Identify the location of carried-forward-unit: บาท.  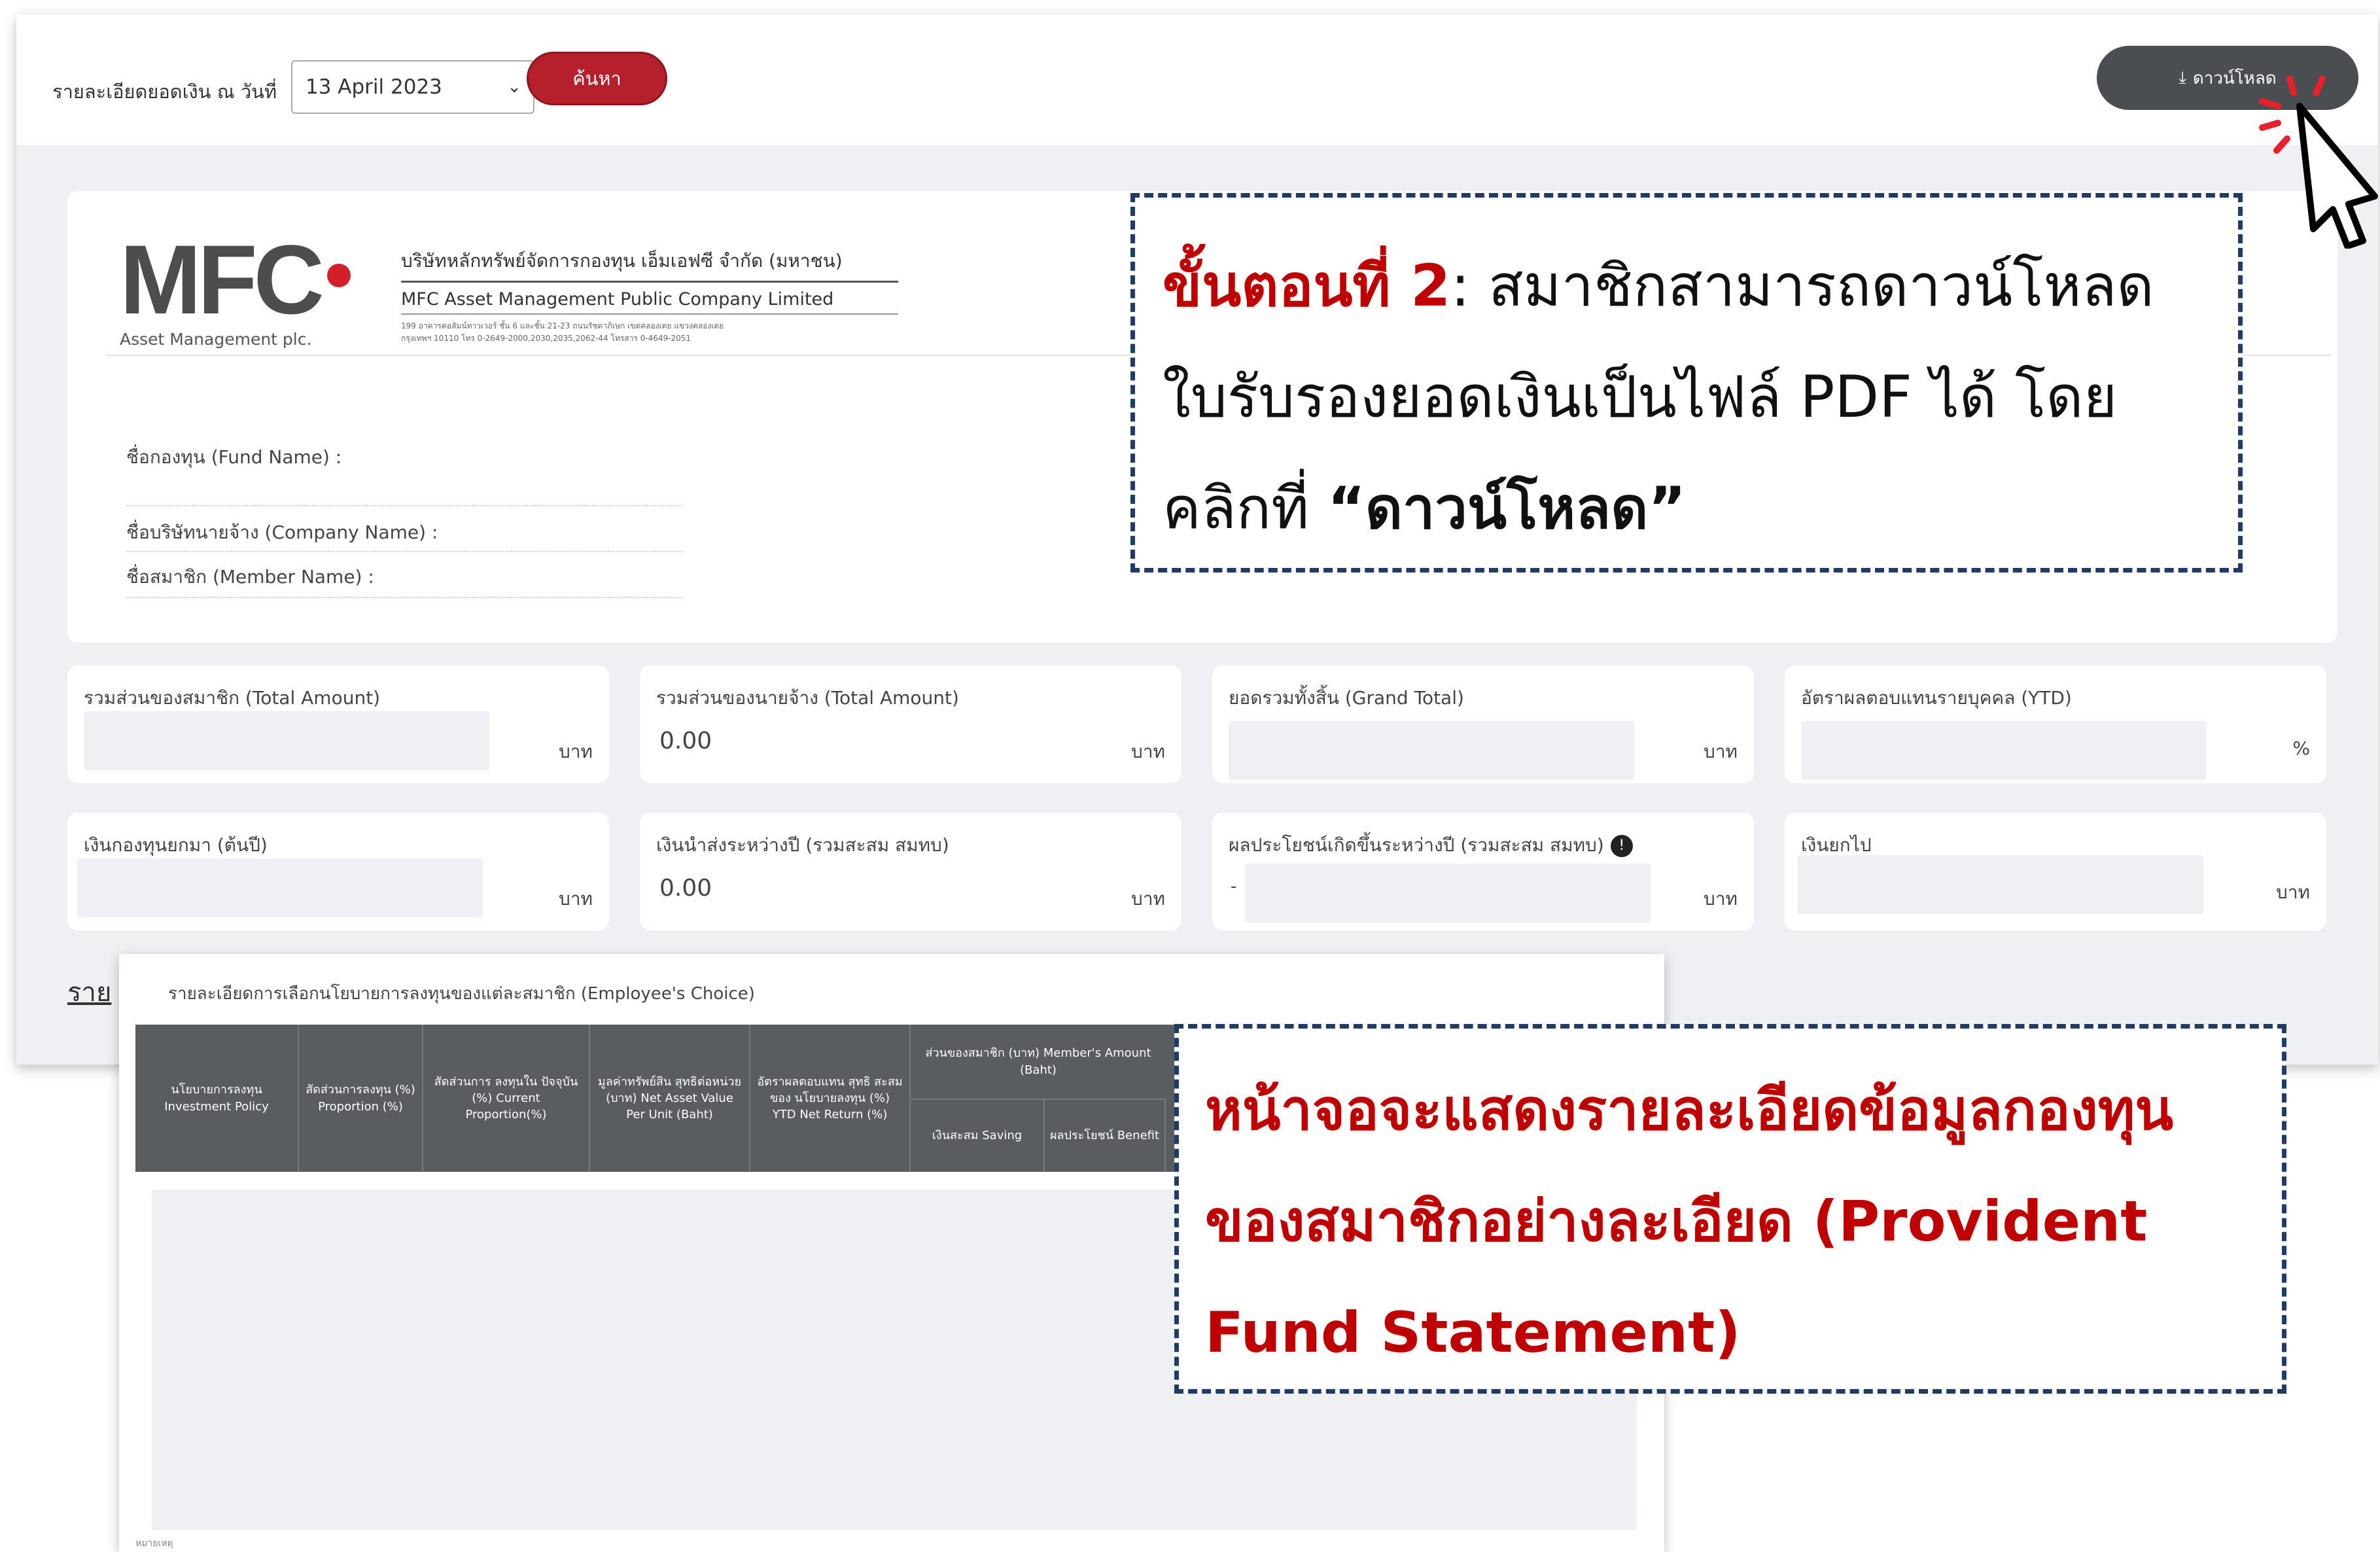
(2293, 892).